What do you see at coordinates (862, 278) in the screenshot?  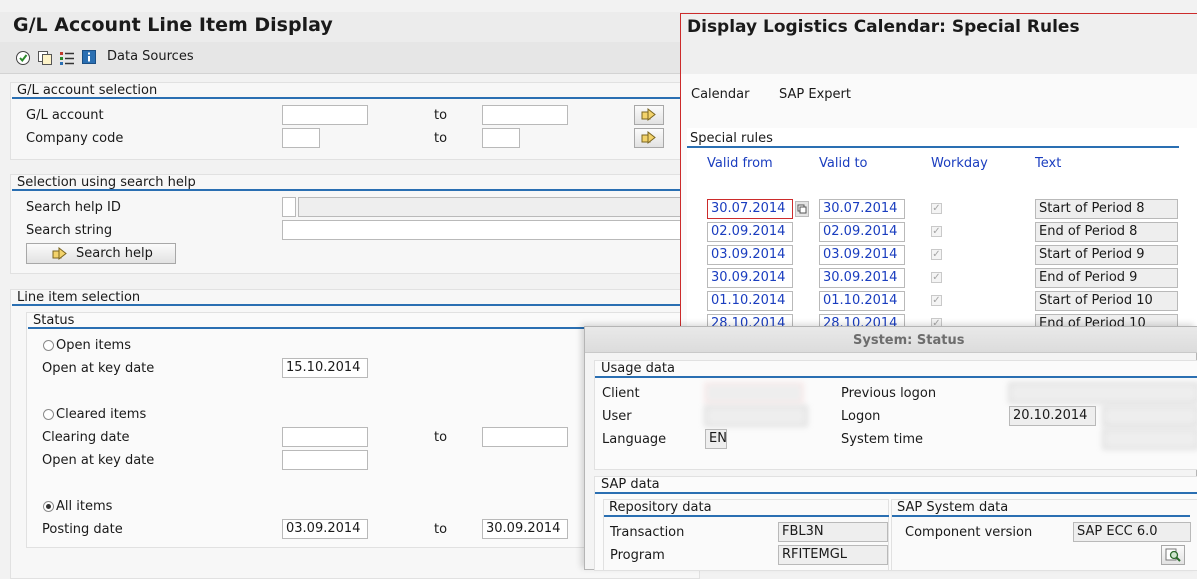 I see `valid-to-cell: 30.09.2014` at bounding box center [862, 278].